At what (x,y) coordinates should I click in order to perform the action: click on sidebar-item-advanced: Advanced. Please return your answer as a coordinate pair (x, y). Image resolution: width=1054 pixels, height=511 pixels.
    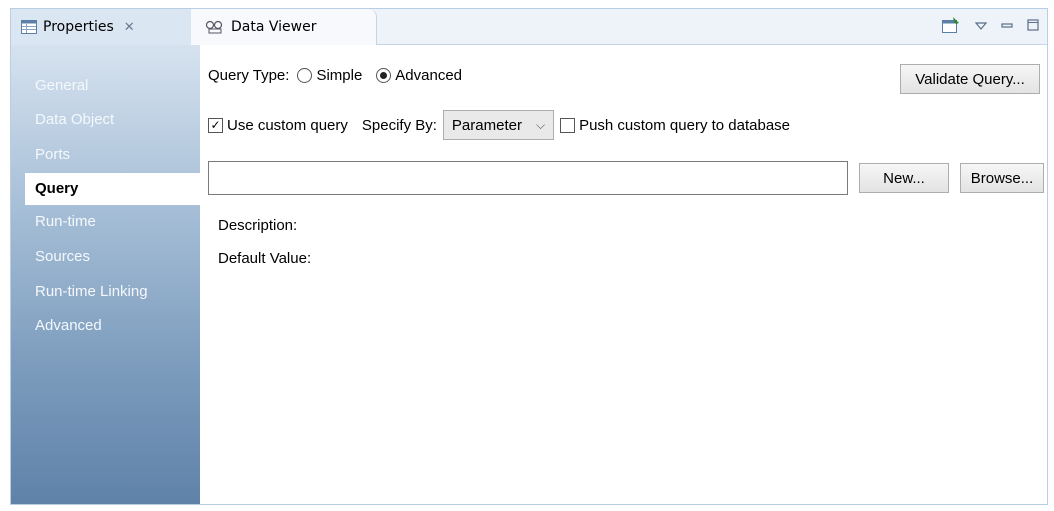
    Looking at the image, I should click on (68, 325).